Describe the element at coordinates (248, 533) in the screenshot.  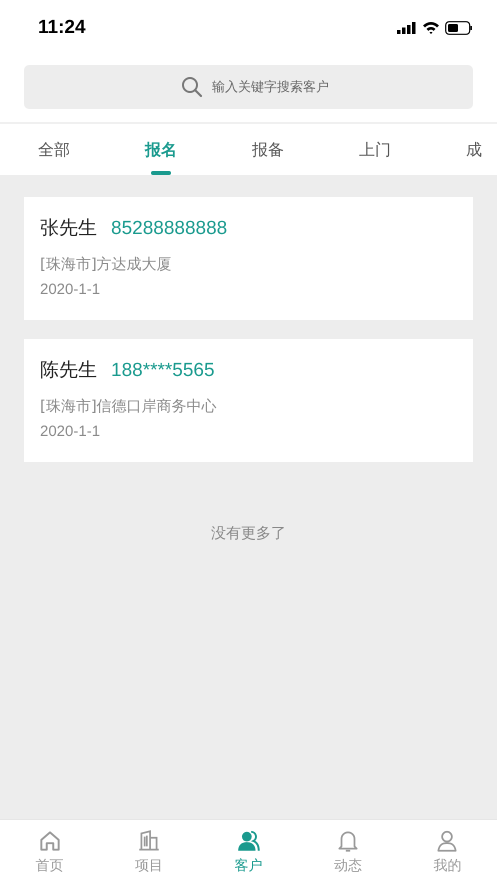
I see `list-end-text: 没有更多了` at that location.